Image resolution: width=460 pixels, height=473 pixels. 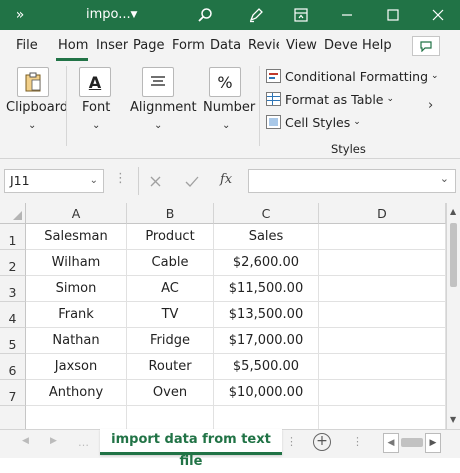 What do you see at coordinates (352, 181) in the screenshot?
I see `formula-input: ⌄` at bounding box center [352, 181].